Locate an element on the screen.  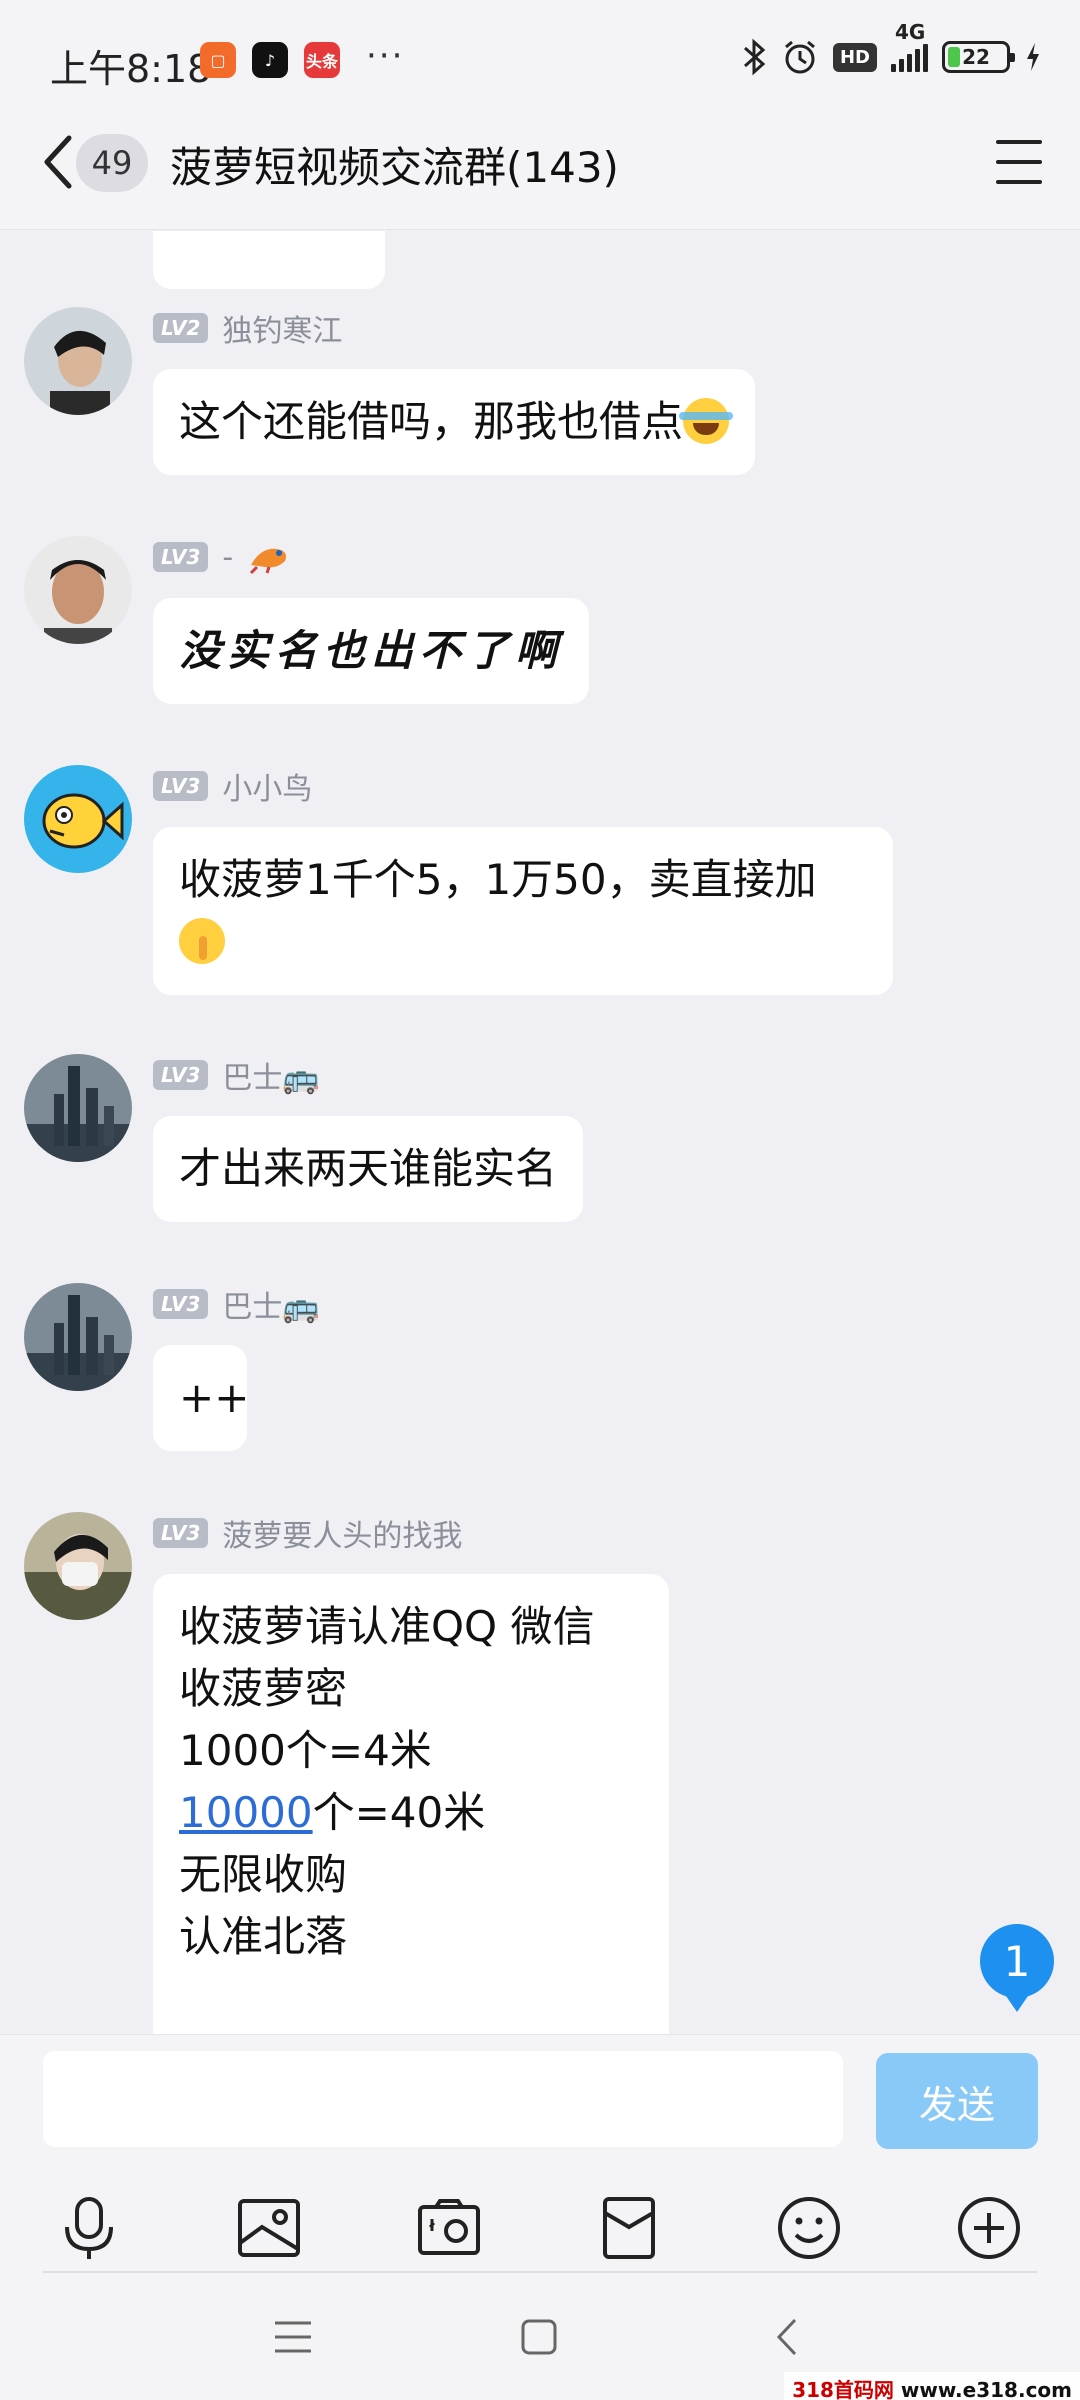
home-button is located at coordinates (539, 2337).